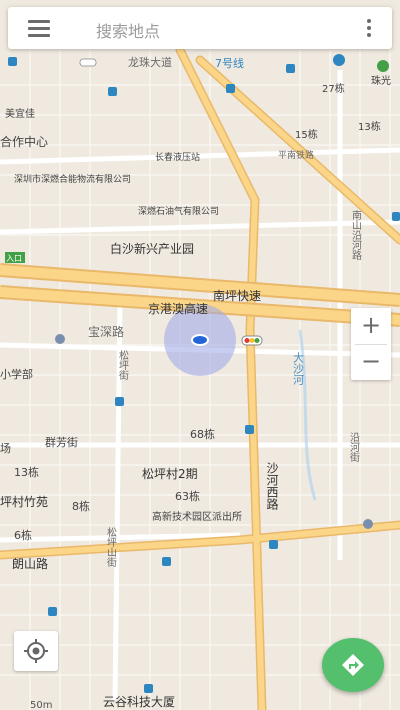  Describe the element at coordinates (39, 28) in the screenshot. I see `menu-icon` at that location.